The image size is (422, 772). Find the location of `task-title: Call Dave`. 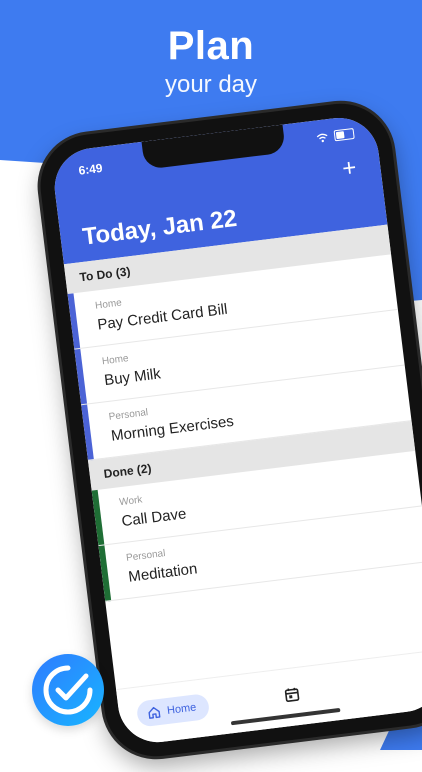

task-title: Call Dave is located at coordinates (154, 517).